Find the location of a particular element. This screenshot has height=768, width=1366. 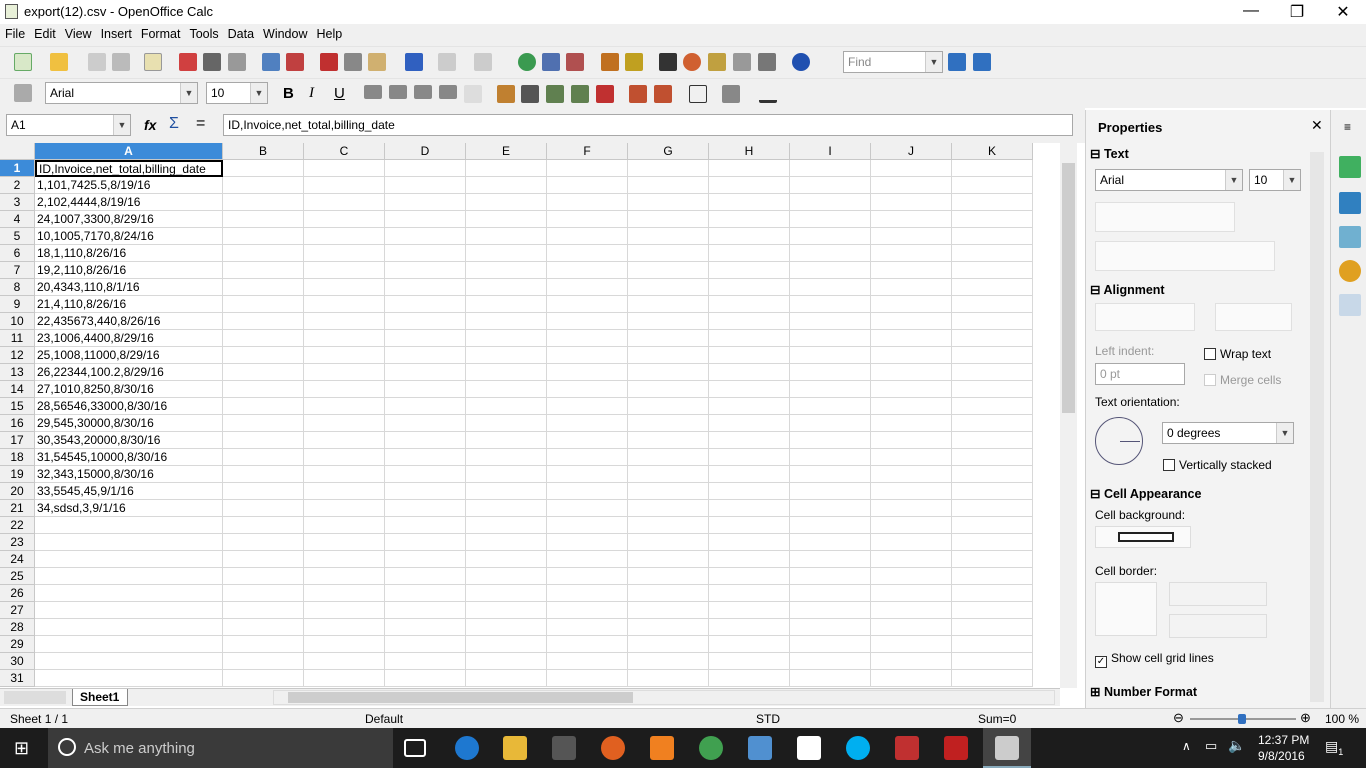

row-header: 28 is located at coordinates (17, 627).